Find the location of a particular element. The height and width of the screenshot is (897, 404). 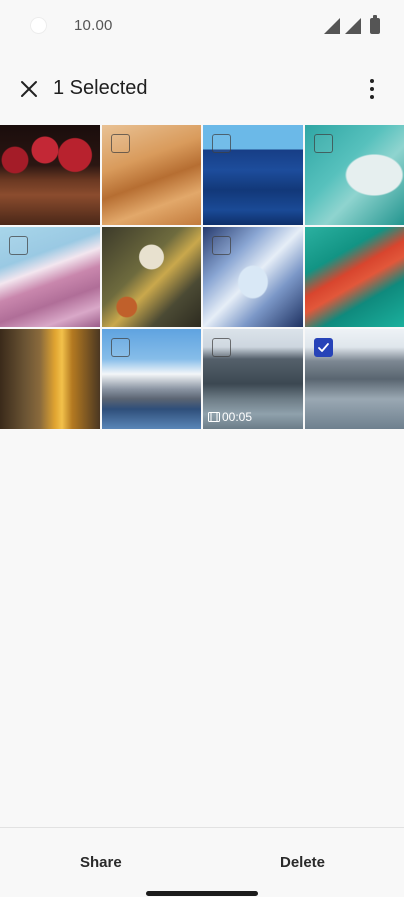

status-time: 10.00 is located at coordinates (93, 25).